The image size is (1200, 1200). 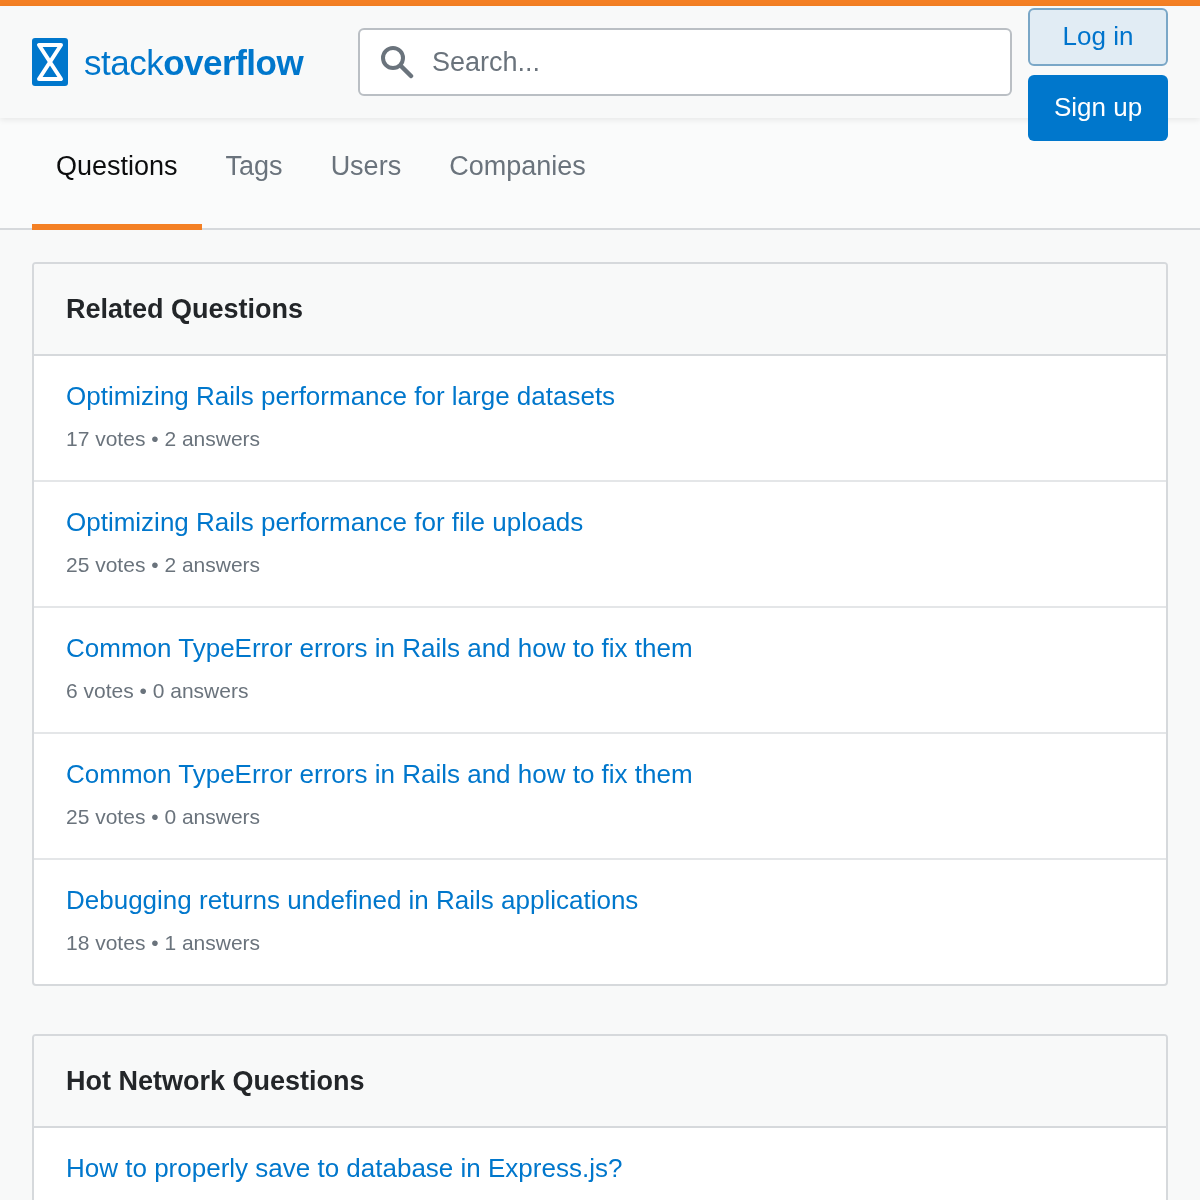 I want to click on nav-tab: Tags, so click(x=254, y=187).